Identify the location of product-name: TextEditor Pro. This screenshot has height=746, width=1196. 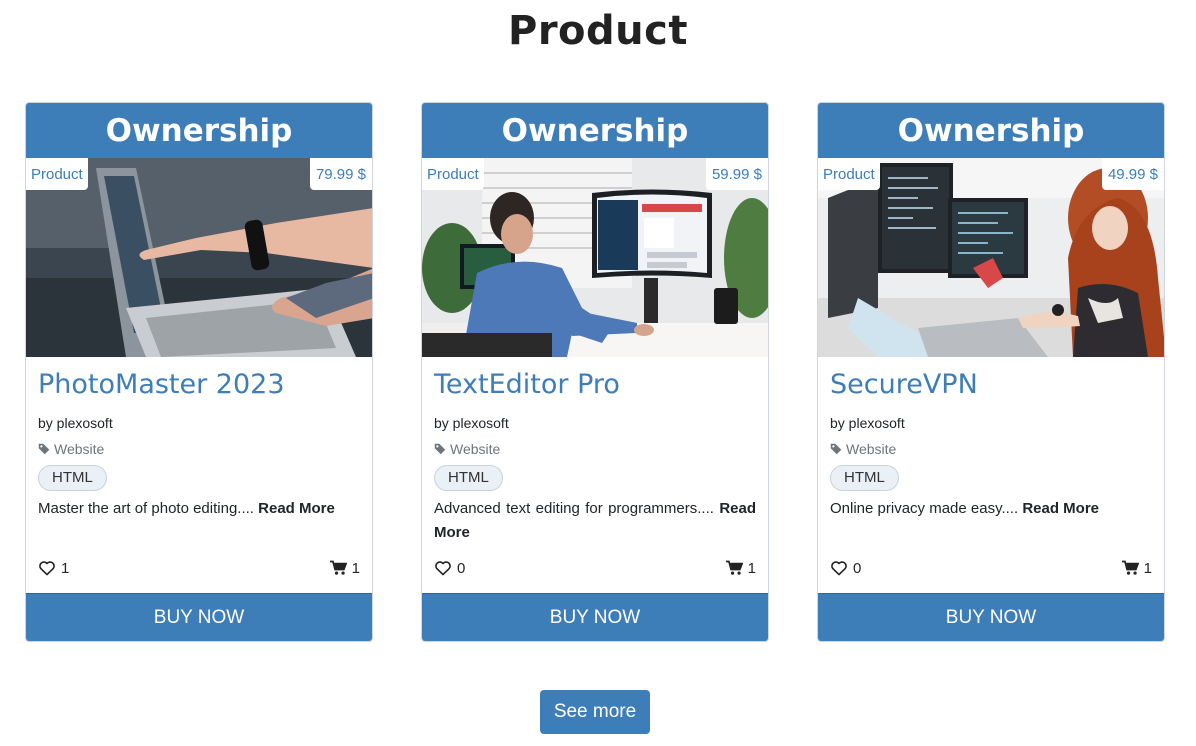
(595, 382).